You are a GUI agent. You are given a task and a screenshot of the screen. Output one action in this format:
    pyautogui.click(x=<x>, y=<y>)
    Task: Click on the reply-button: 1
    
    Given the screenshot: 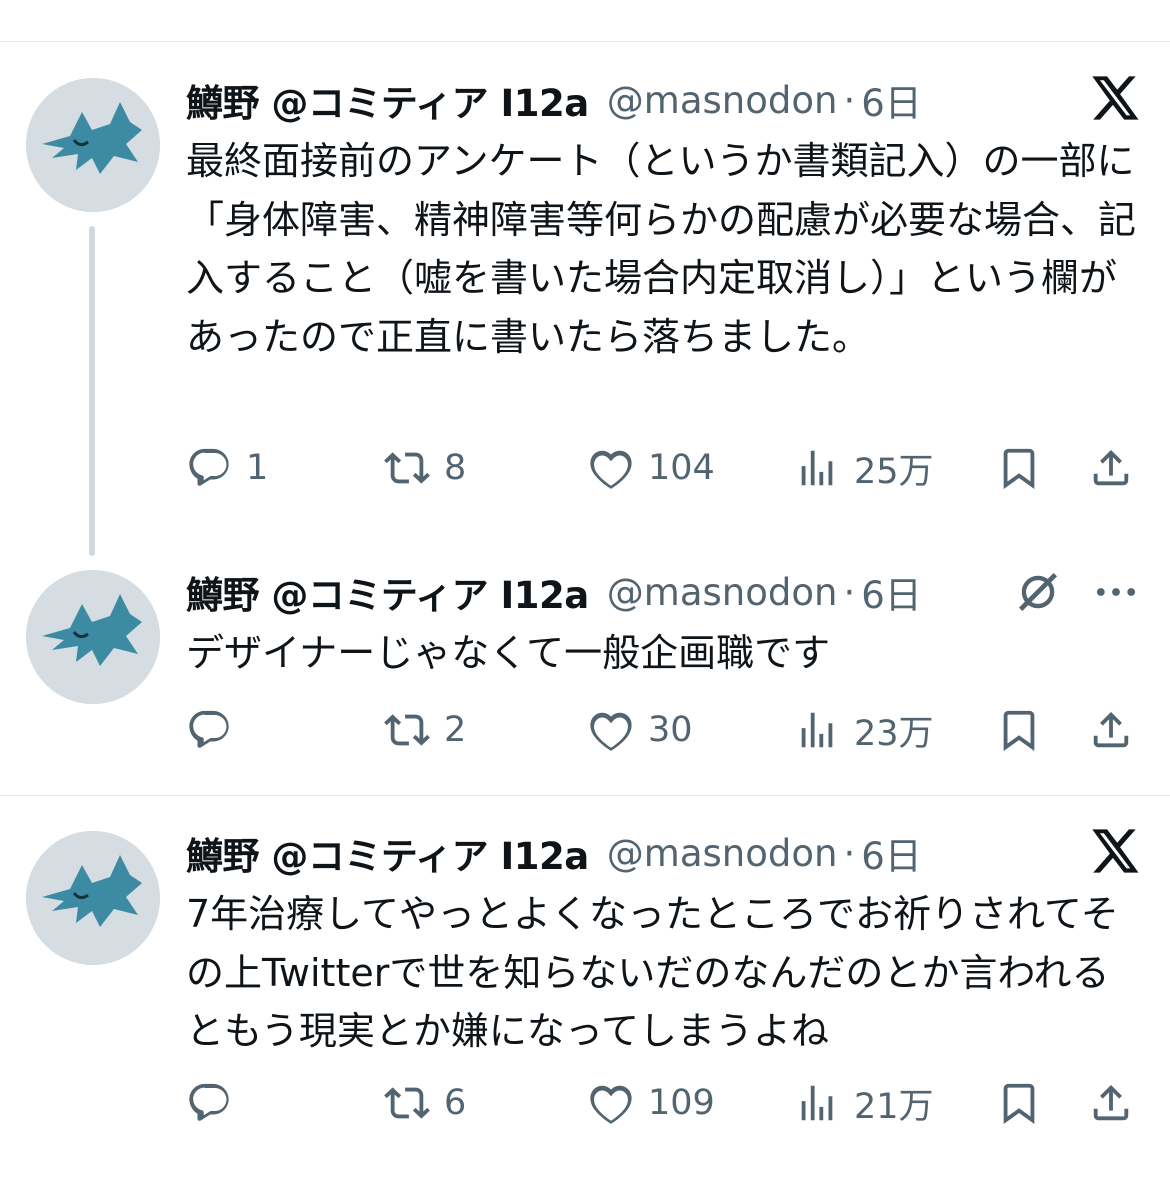 What is the action you would take?
    pyautogui.click(x=227, y=468)
    